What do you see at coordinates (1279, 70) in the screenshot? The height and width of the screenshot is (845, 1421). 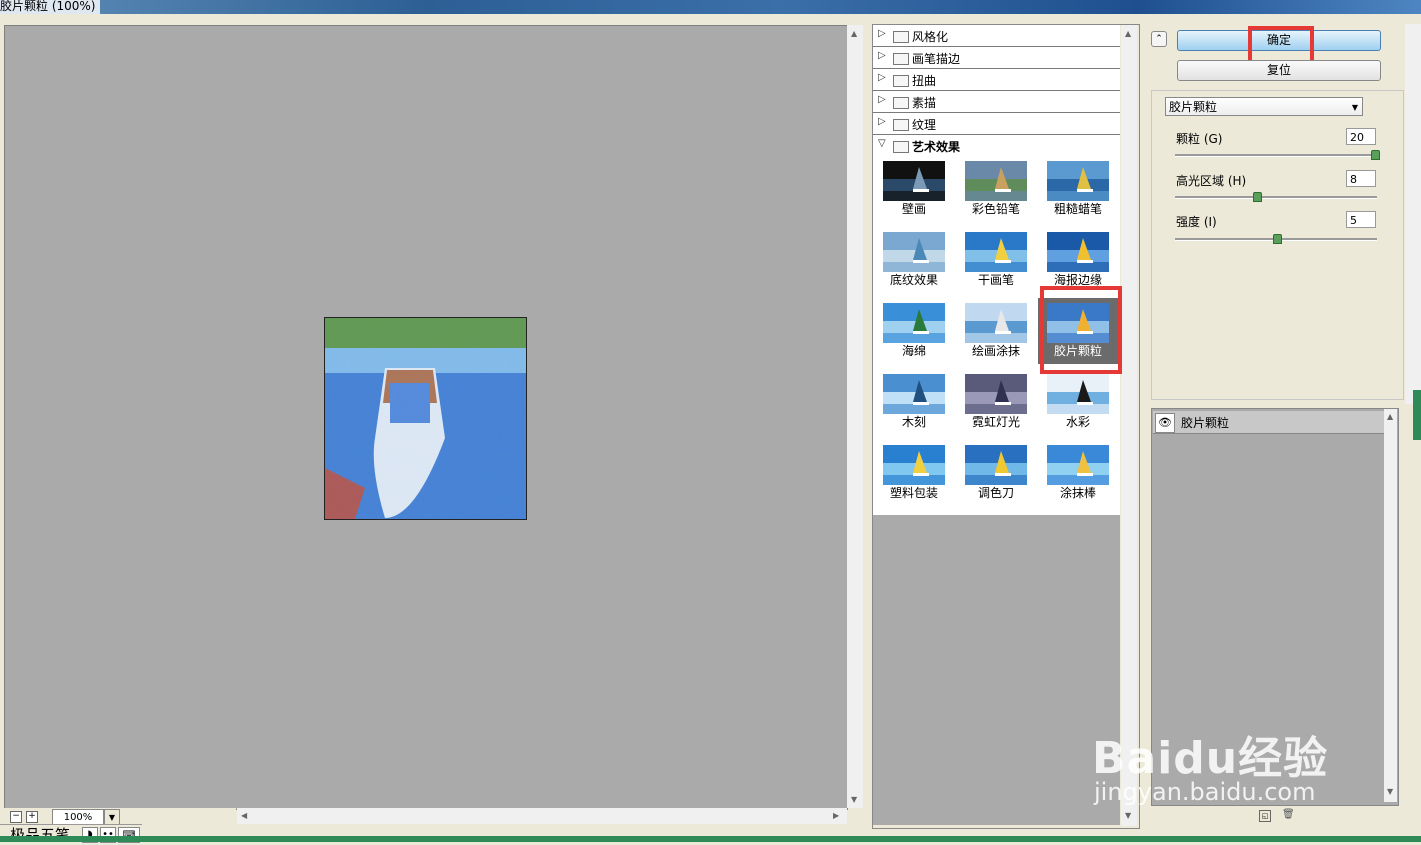 I see `reset-button: 复位` at bounding box center [1279, 70].